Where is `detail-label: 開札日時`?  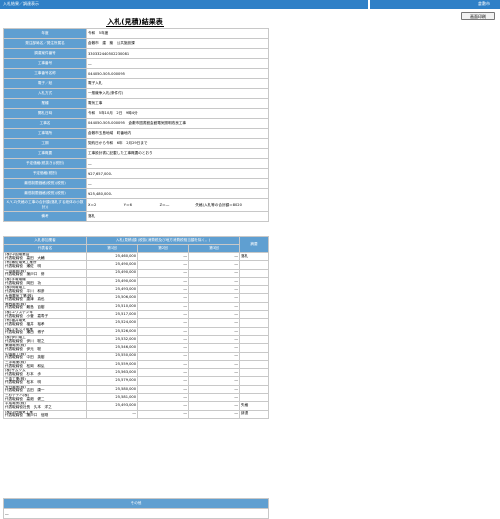 detail-label: 開札日時 is located at coordinates (45, 113).